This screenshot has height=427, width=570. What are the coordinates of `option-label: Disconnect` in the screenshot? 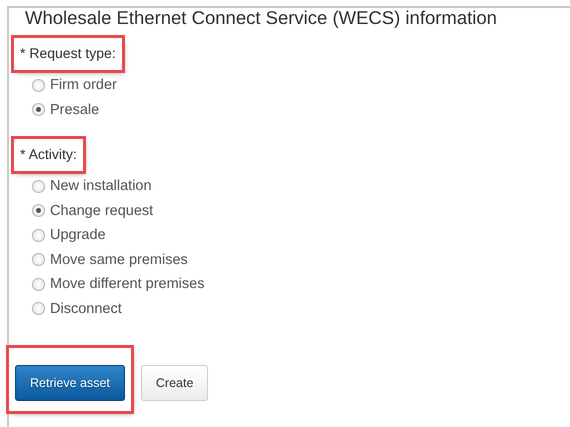 It's located at (86, 308).